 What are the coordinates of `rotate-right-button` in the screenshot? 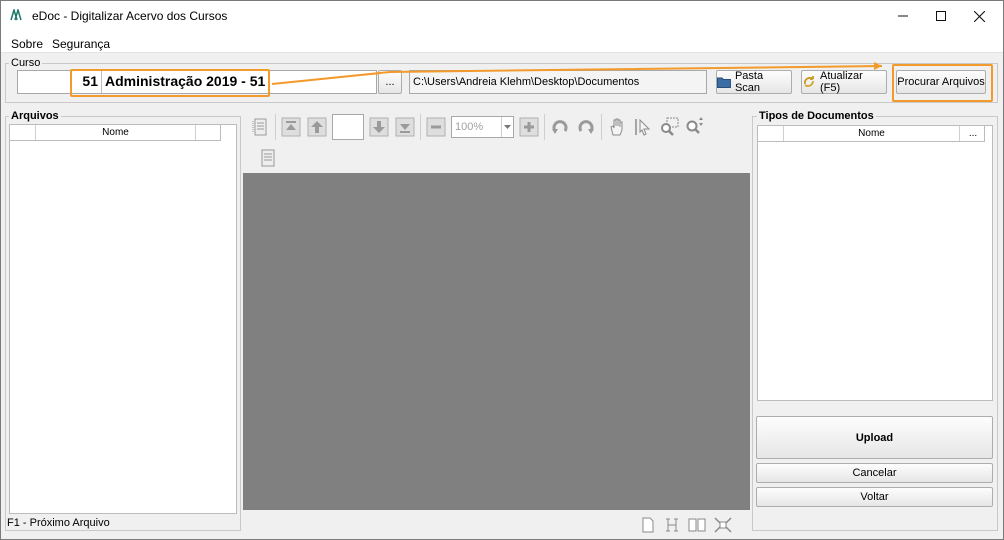 It's located at (586, 127).